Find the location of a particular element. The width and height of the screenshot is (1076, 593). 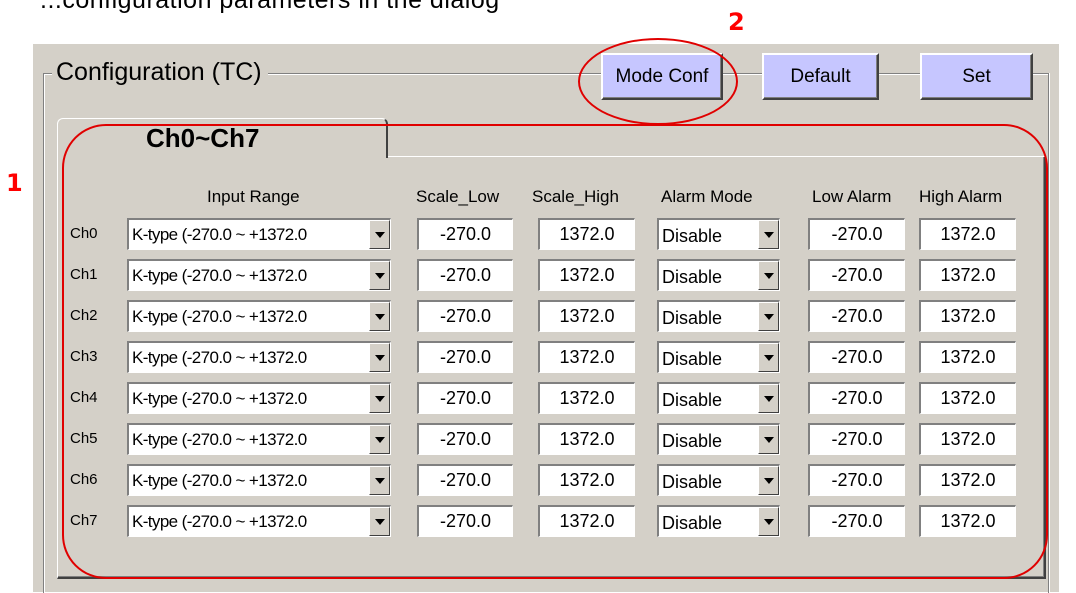

header-scale-low: Scale_Low is located at coordinates (458, 196).